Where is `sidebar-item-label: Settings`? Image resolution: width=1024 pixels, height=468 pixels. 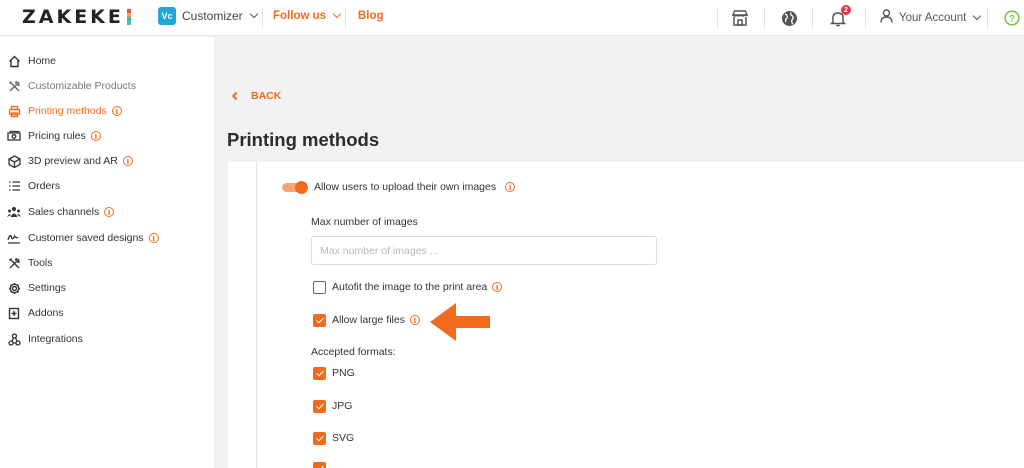
sidebar-item-label: Settings is located at coordinates (47, 288).